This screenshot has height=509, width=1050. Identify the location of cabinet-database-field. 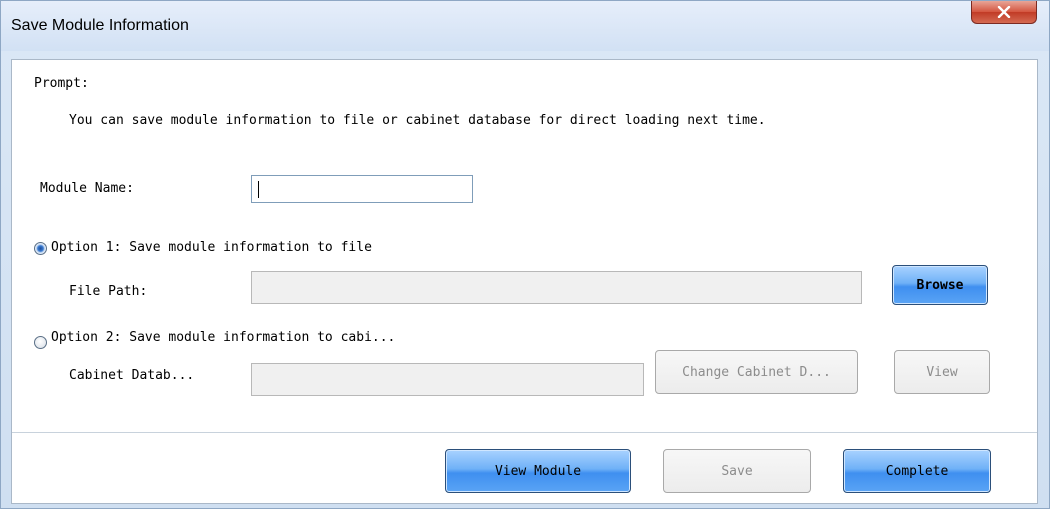
(447, 379).